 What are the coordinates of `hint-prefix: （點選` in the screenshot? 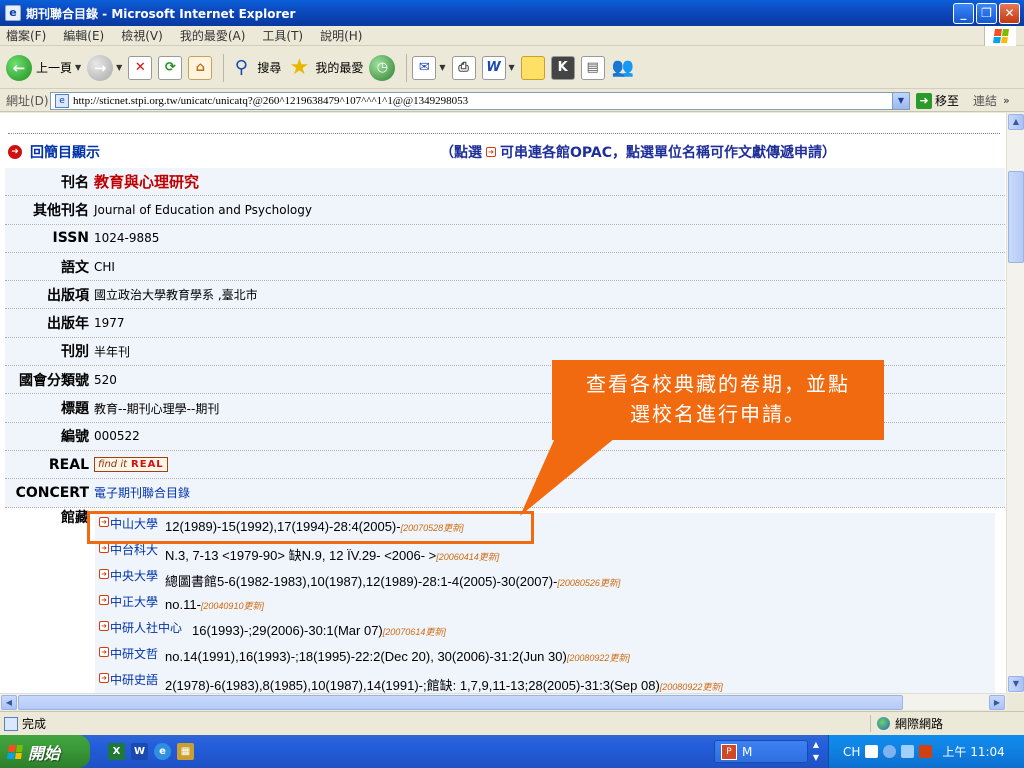 It's located at (461, 153).